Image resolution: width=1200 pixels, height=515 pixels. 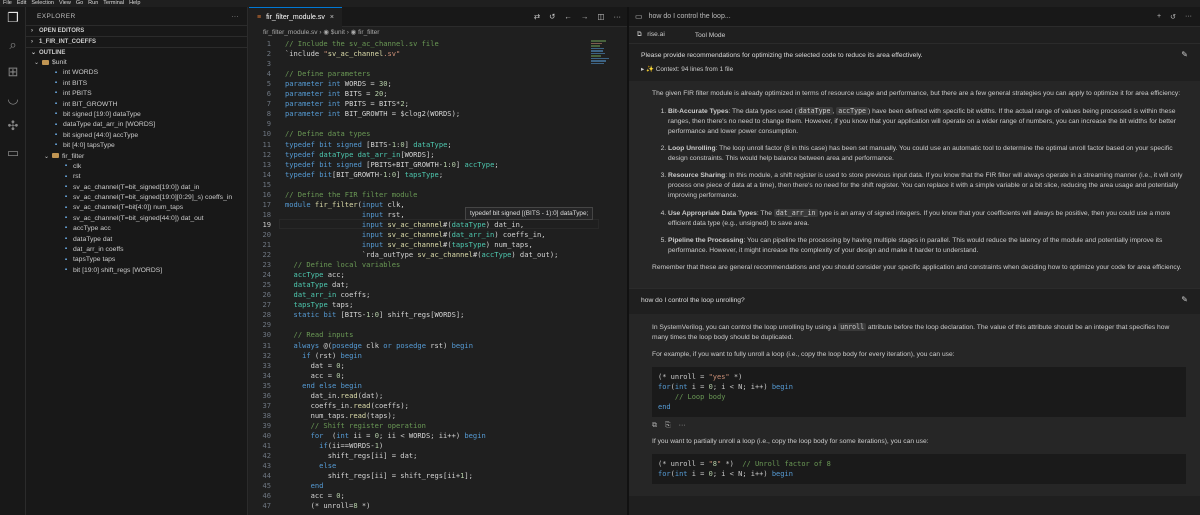 I want to click on code-line: input sv_ac_channel#(dataType) dat_in,, so click(x=404, y=224).